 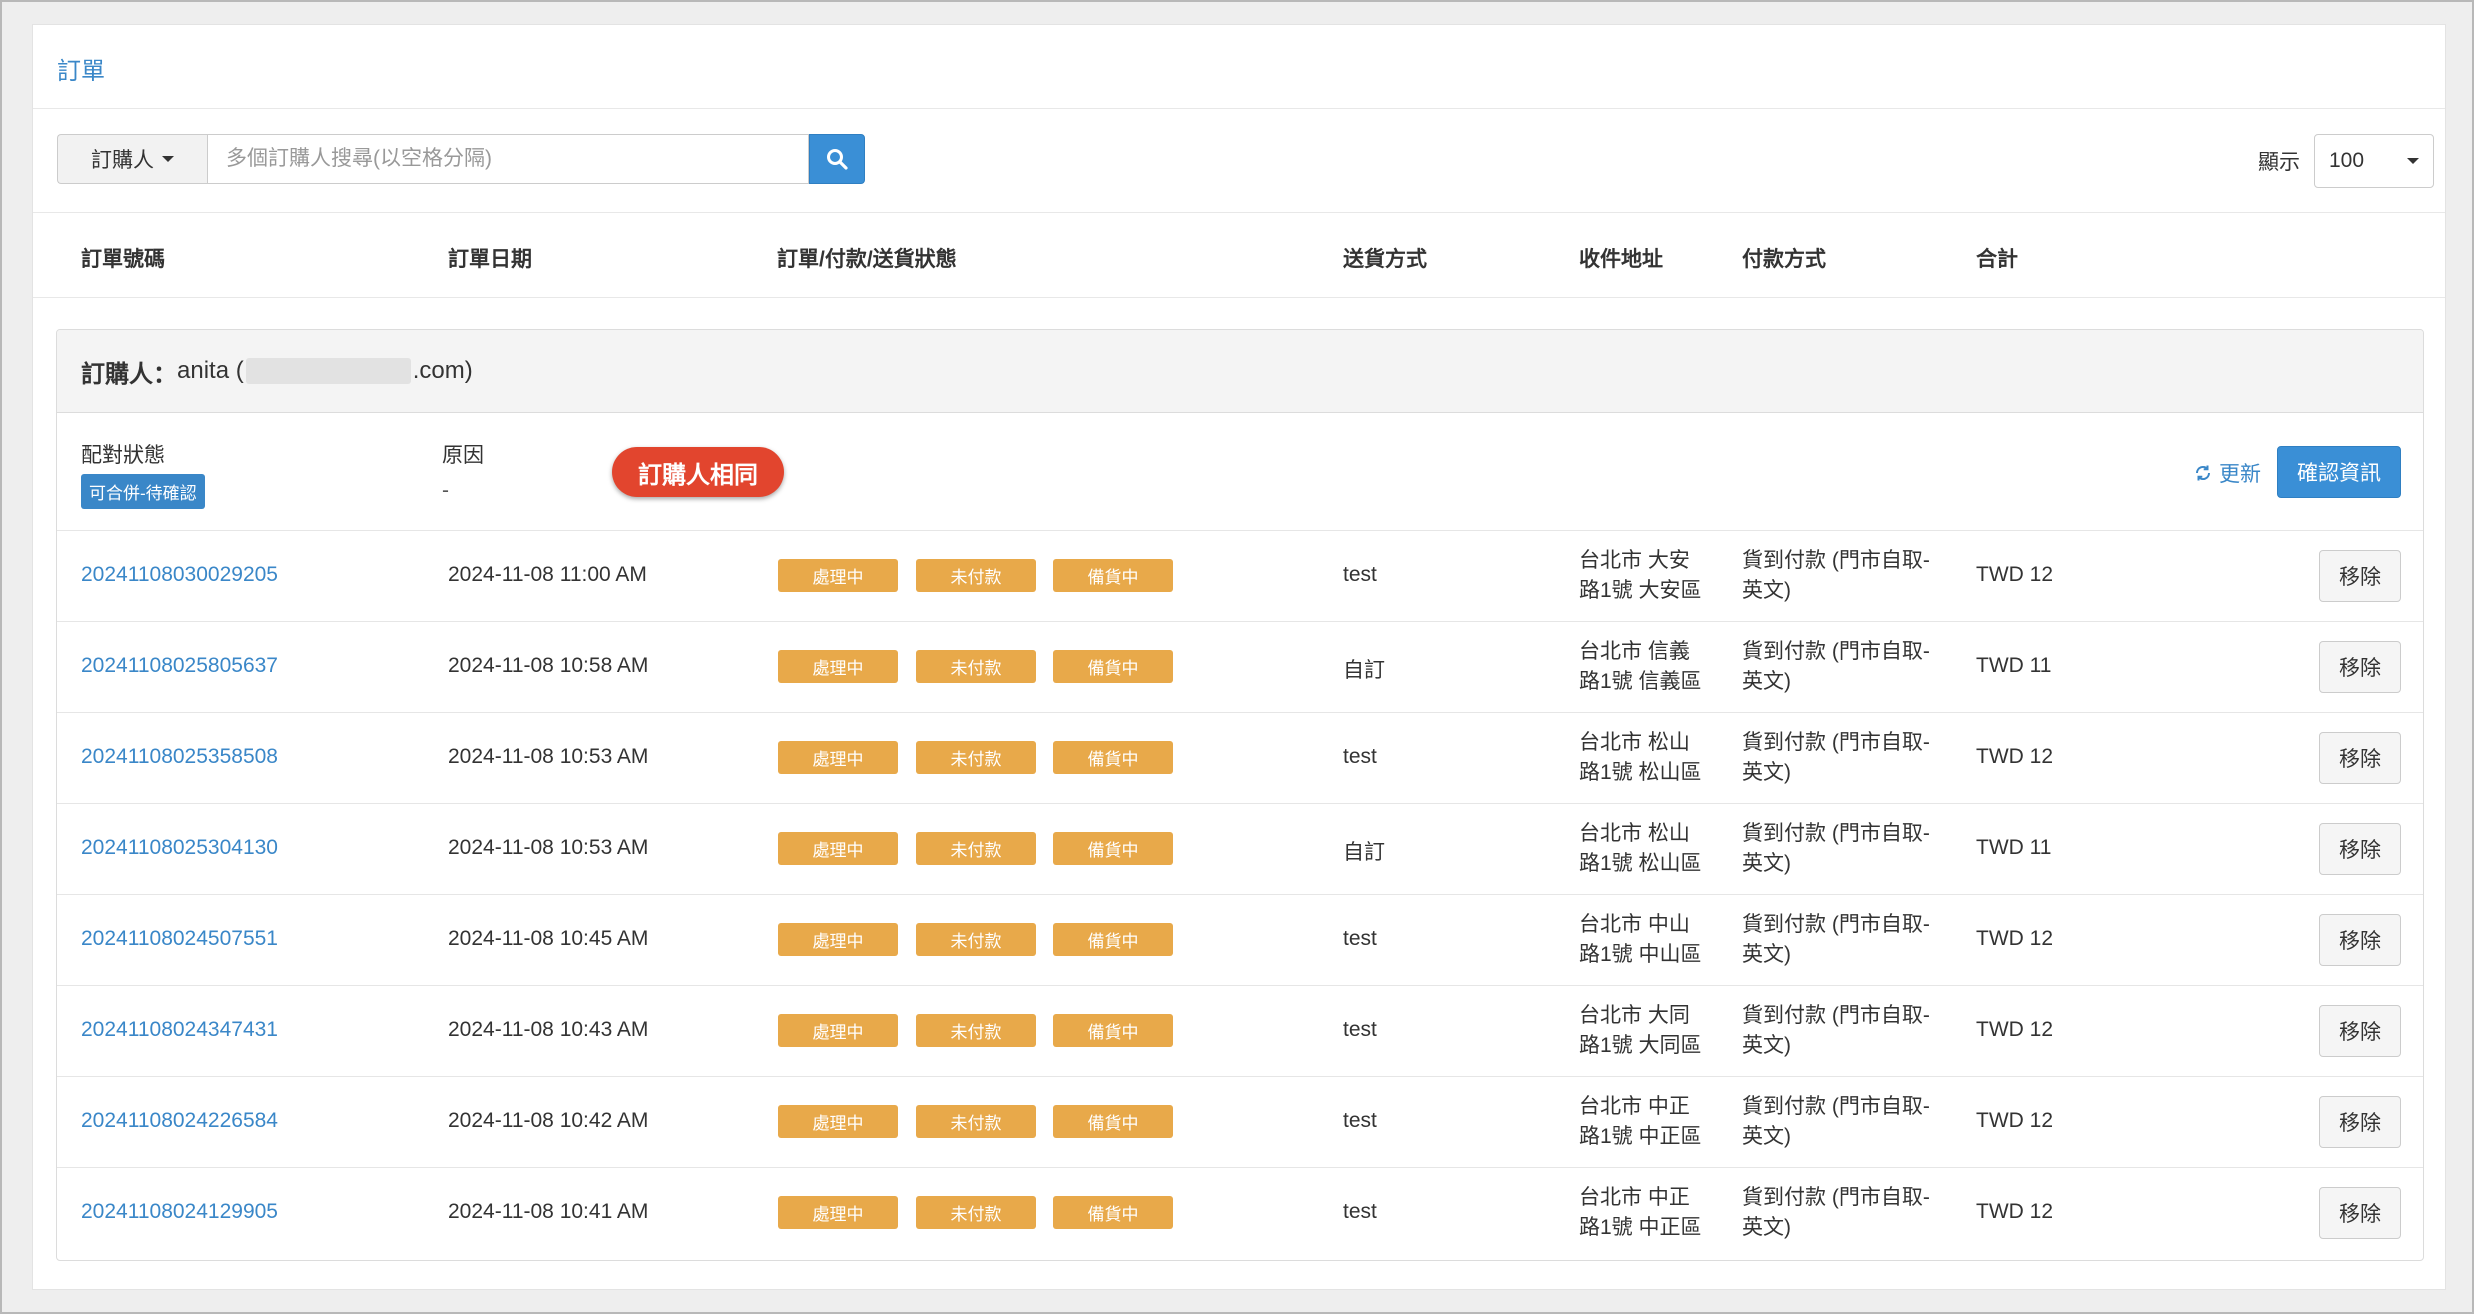 I want to click on match-status-row: 配對狀態 可合併-待確認 原因 - 訂購人相同 更新 確認資訊, so click(x=1240, y=472).